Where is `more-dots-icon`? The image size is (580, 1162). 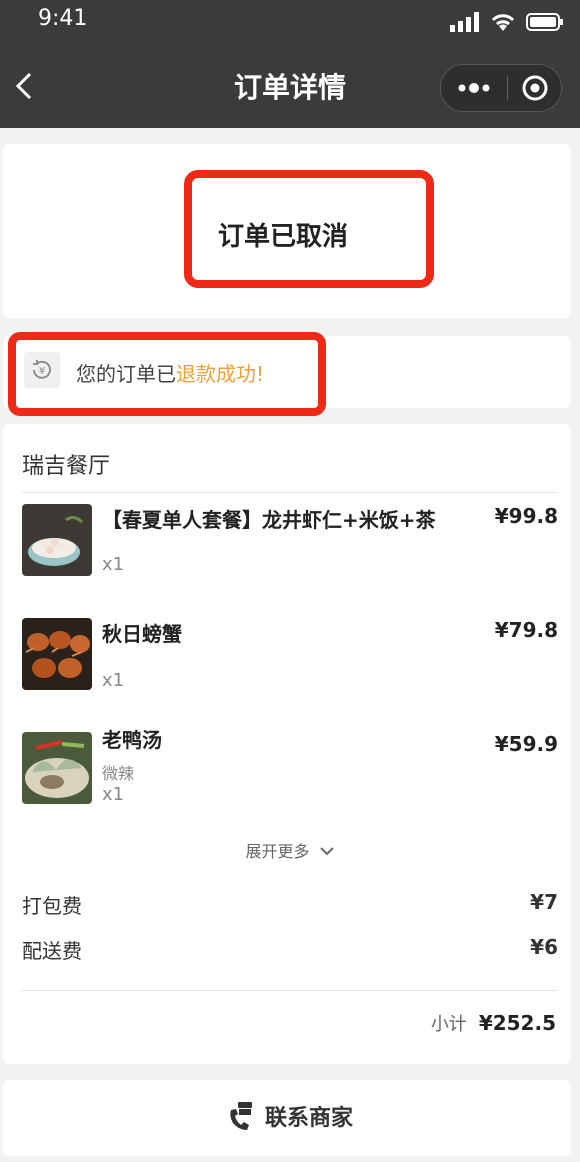
more-dots-icon is located at coordinates (474, 88).